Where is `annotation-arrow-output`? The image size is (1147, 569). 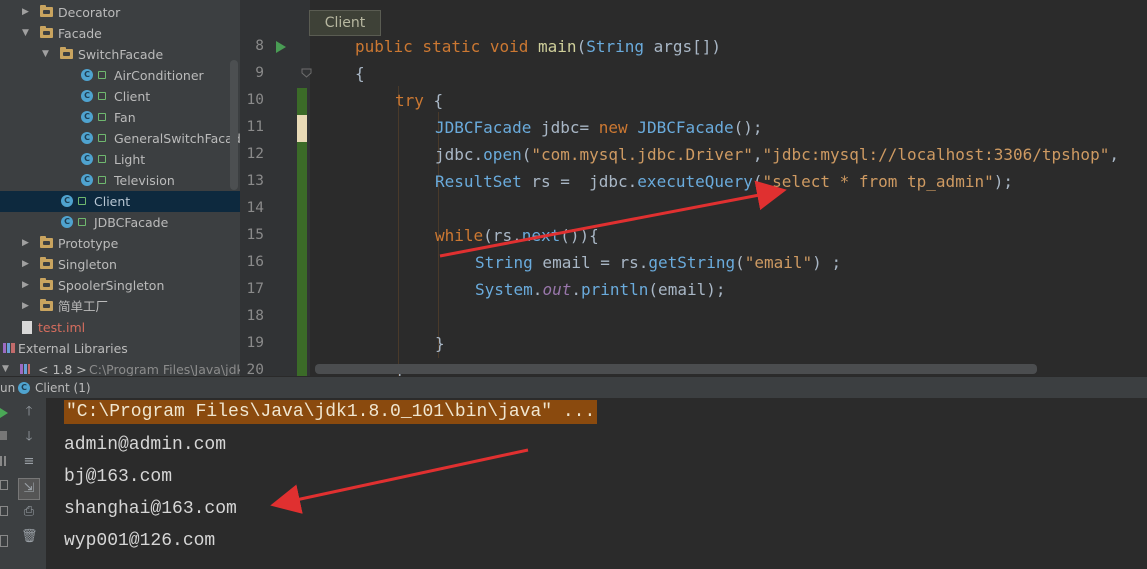 annotation-arrow-output is located at coordinates (399, 481).